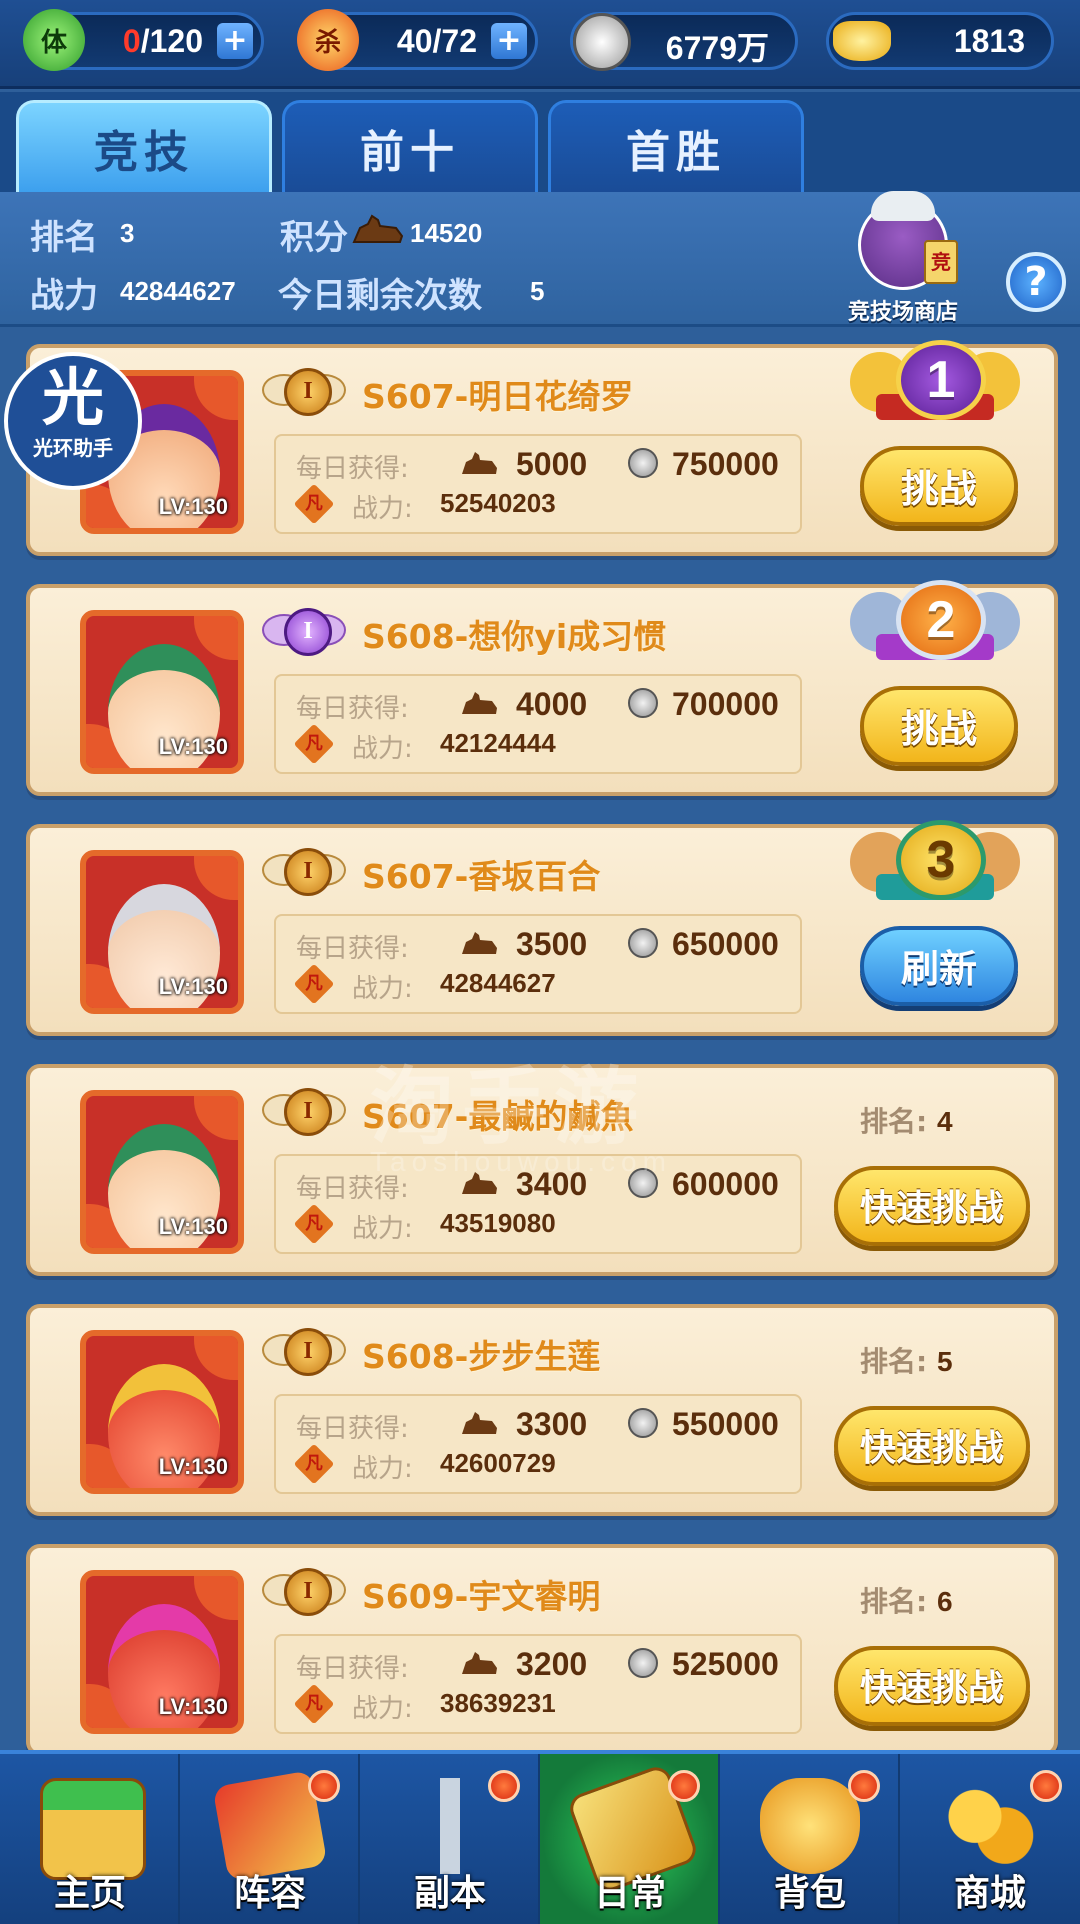 The height and width of the screenshot is (1924, 1080). What do you see at coordinates (410, 146) in the screenshot?
I see `tab-top-ten: 前十` at bounding box center [410, 146].